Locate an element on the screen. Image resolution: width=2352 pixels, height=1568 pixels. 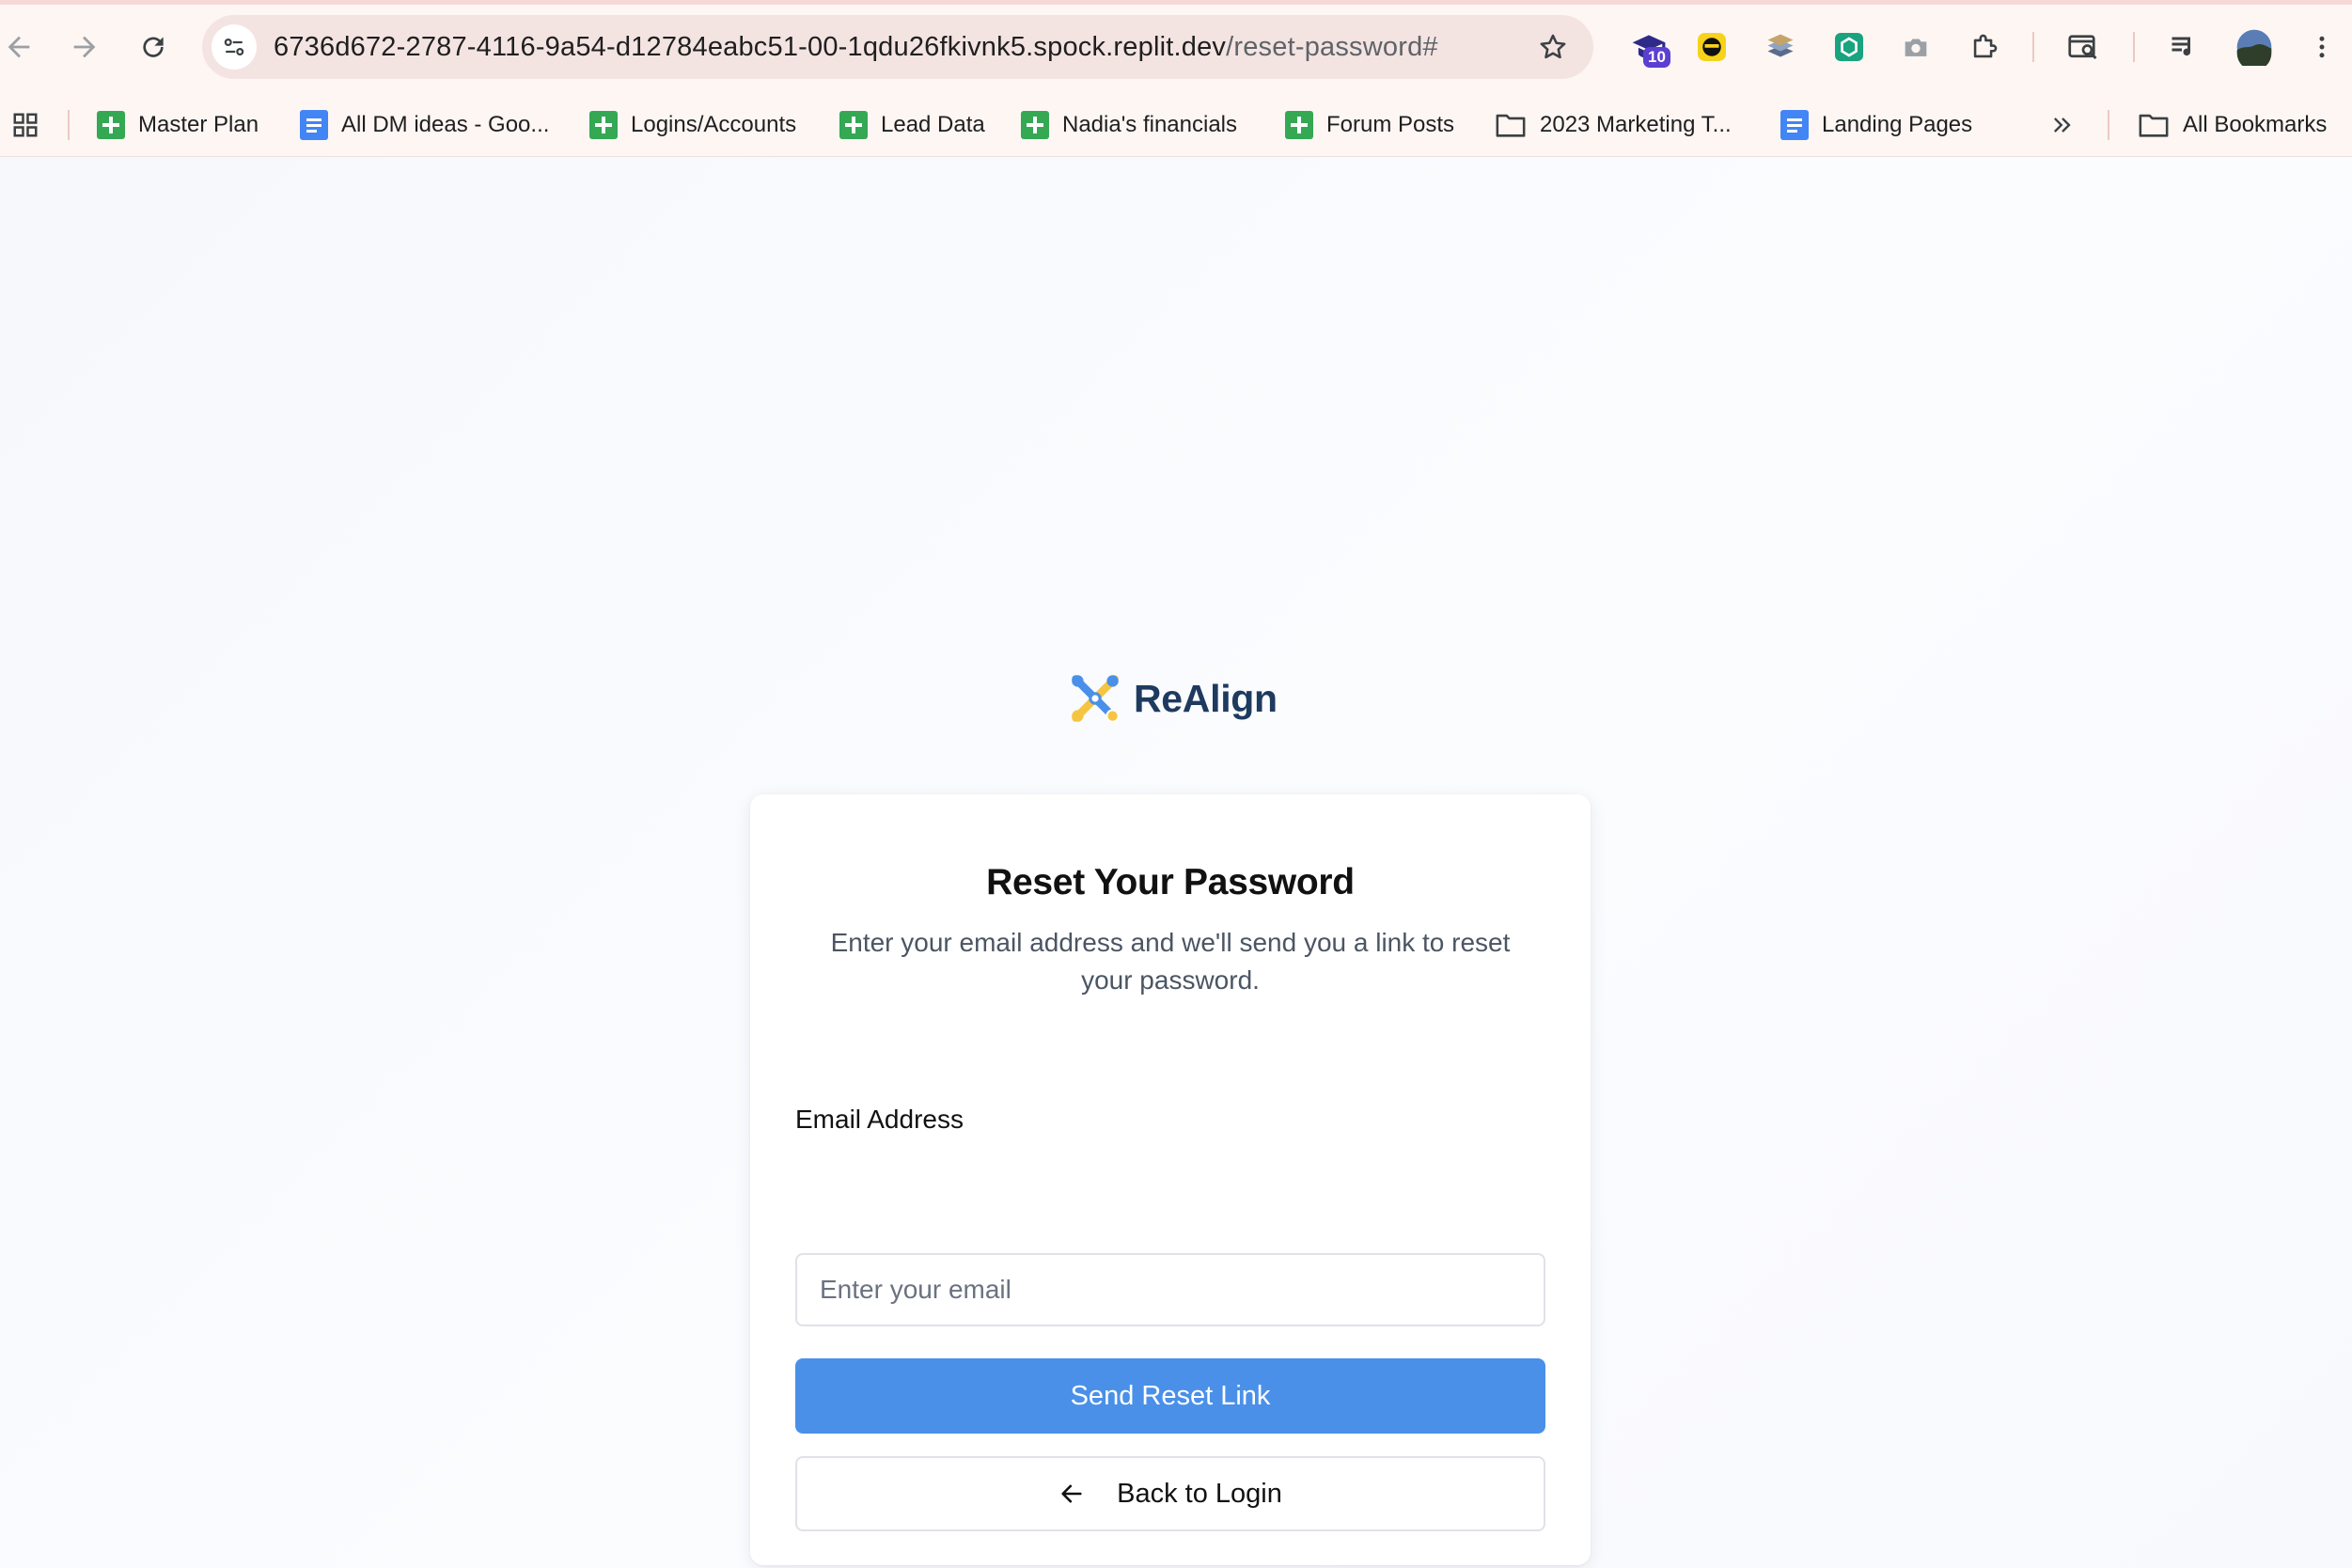
books-extension-icon is located at coordinates (1780, 47).